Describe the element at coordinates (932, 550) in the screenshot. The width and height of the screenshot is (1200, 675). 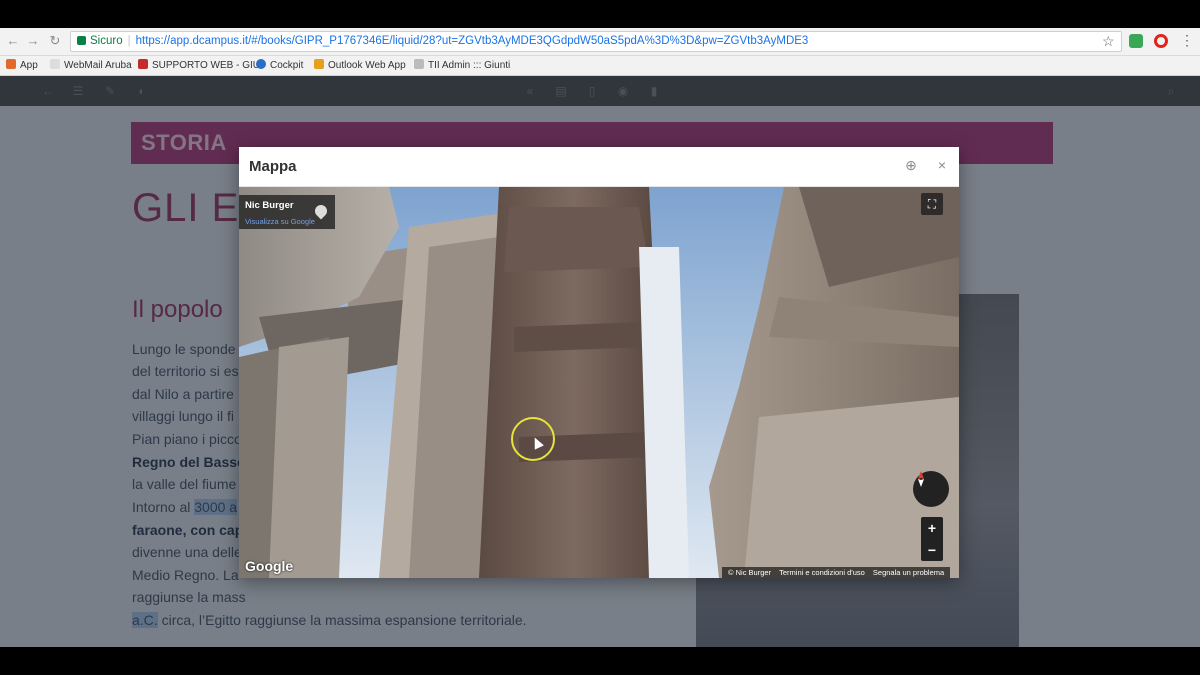
I see `zoom-out-button: −` at that location.